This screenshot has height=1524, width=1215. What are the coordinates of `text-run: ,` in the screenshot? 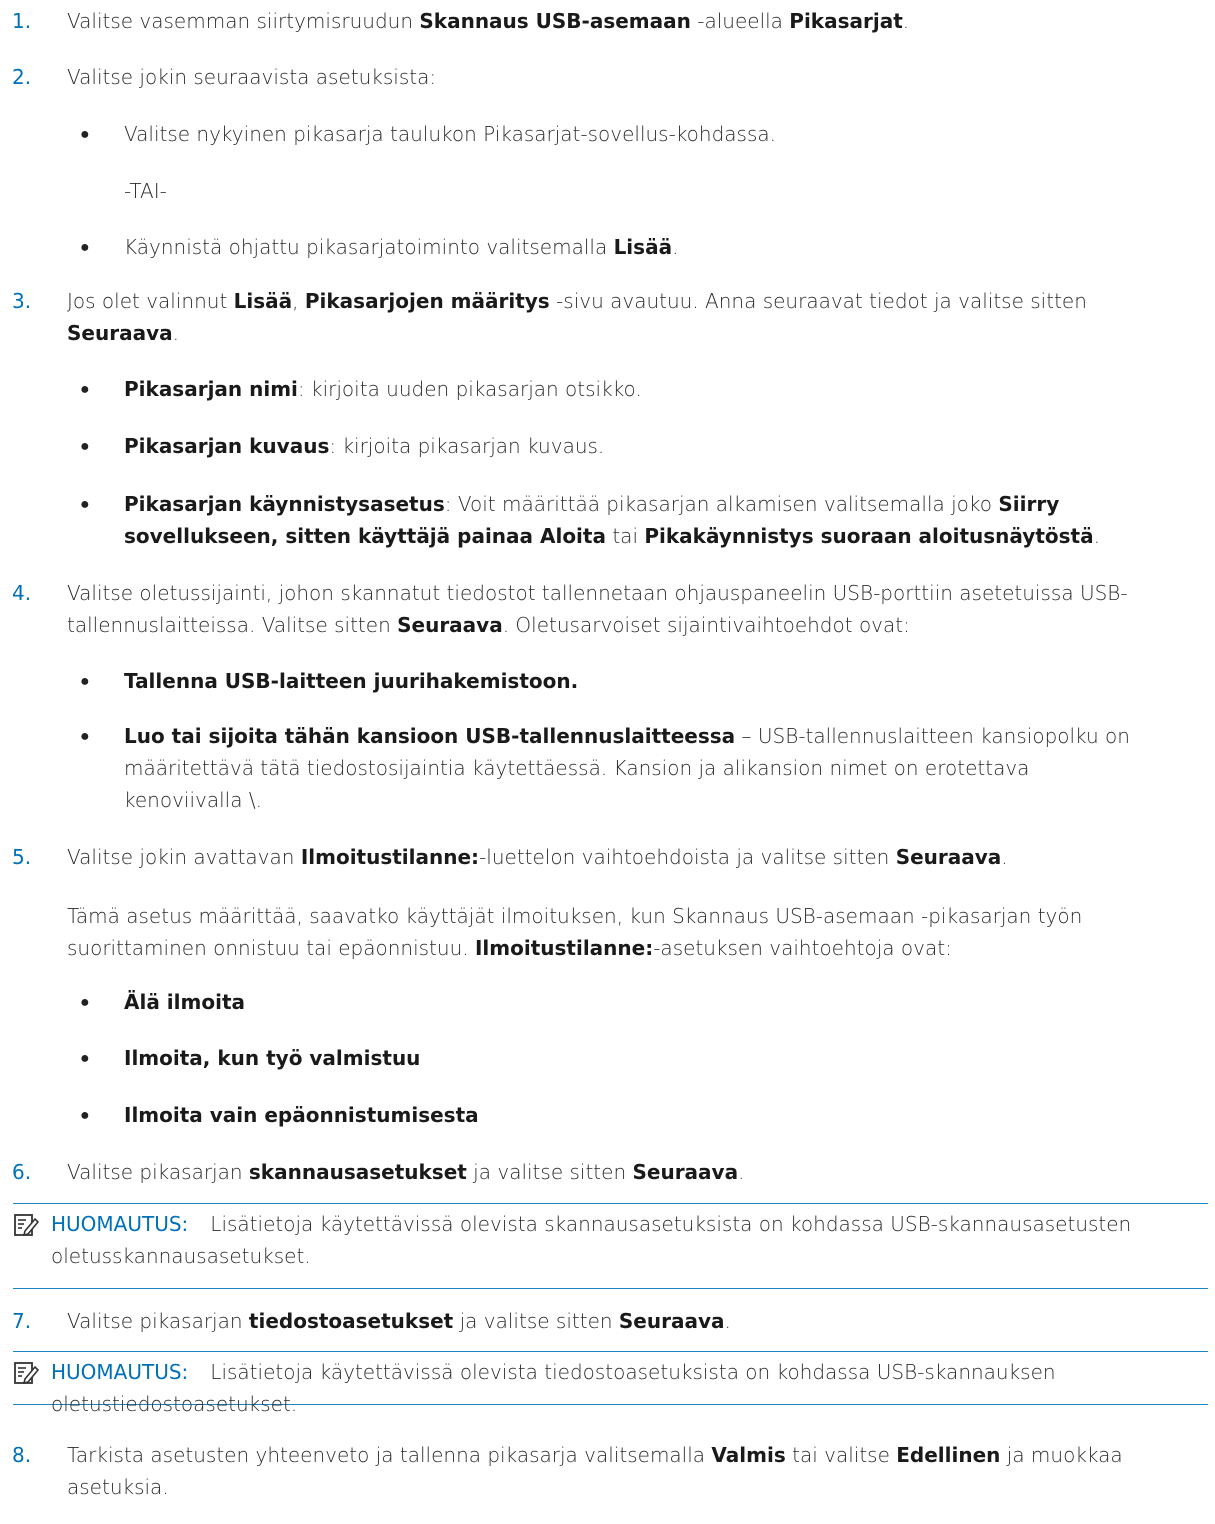 It's located at (298, 301).